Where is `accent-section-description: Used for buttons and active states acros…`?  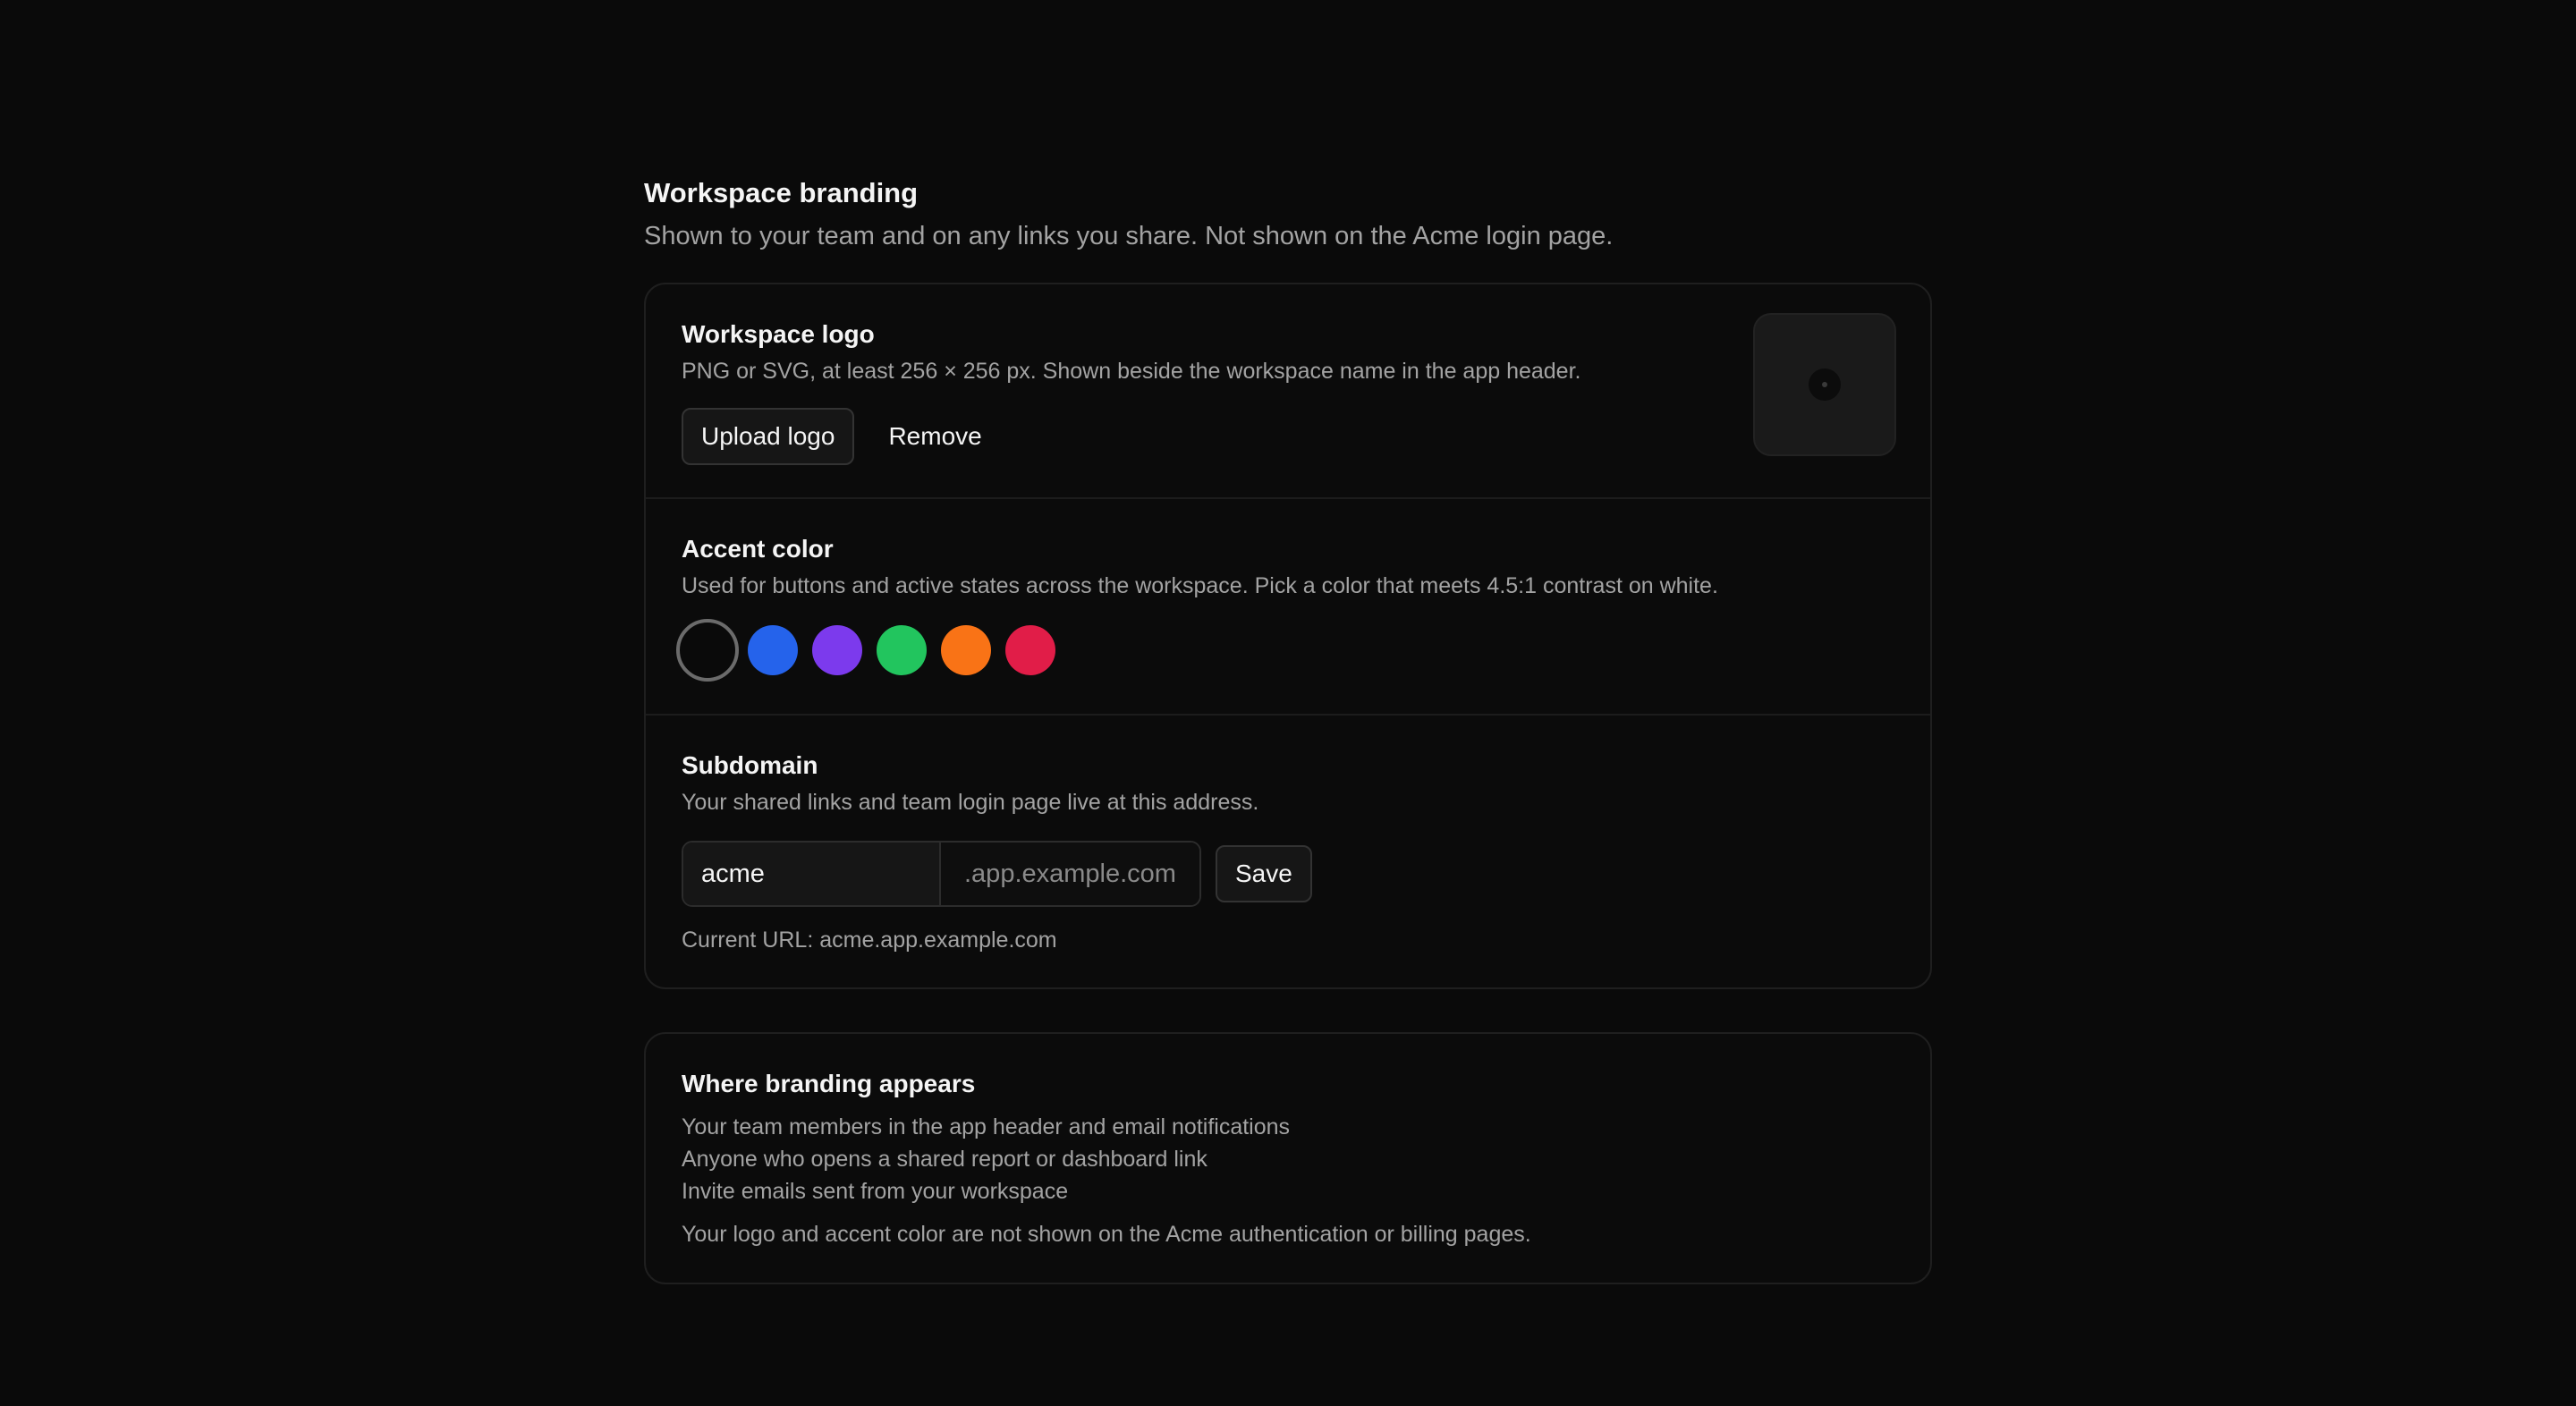 accent-section-description: Used for buttons and active states acros… is located at coordinates (1200, 586).